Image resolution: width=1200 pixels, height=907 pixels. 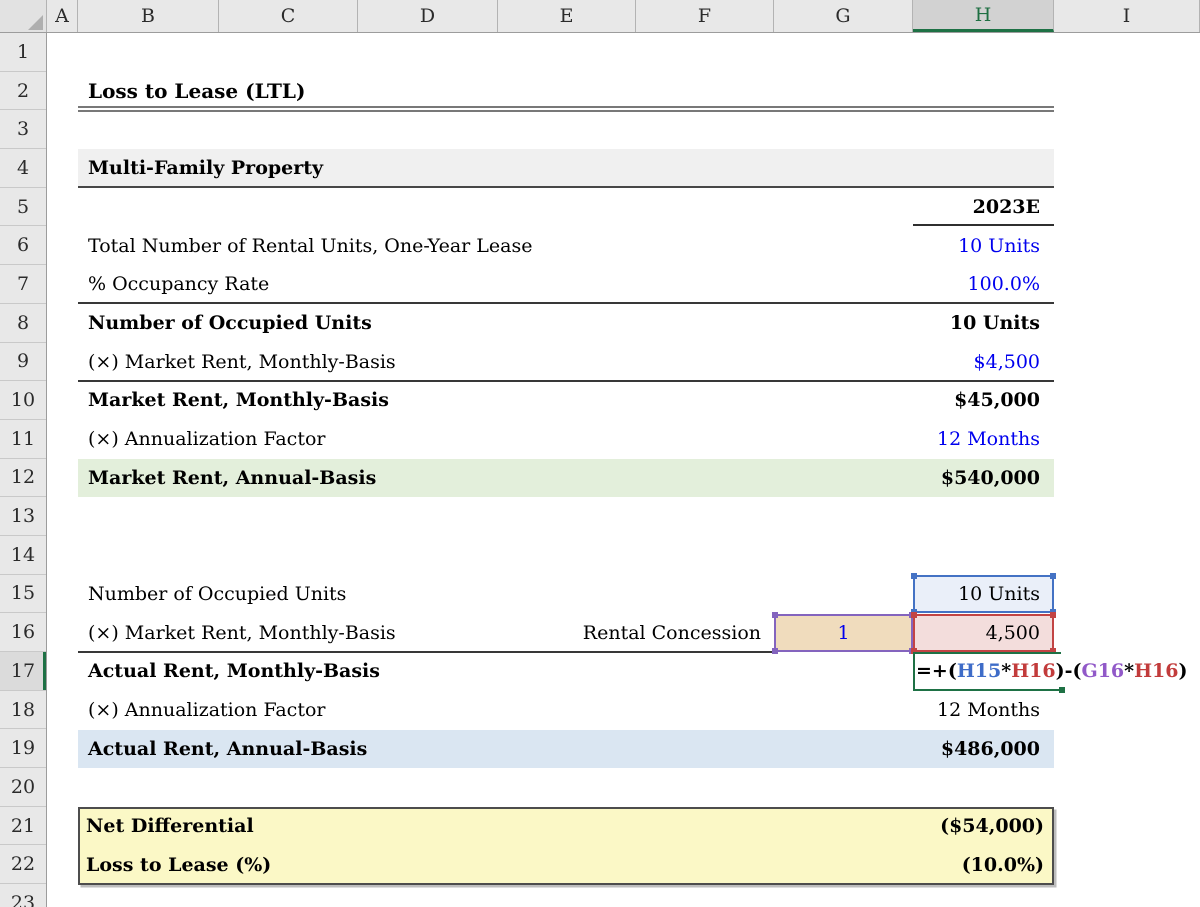 What do you see at coordinates (1127, 16) in the screenshot?
I see `column-header-i: I` at bounding box center [1127, 16].